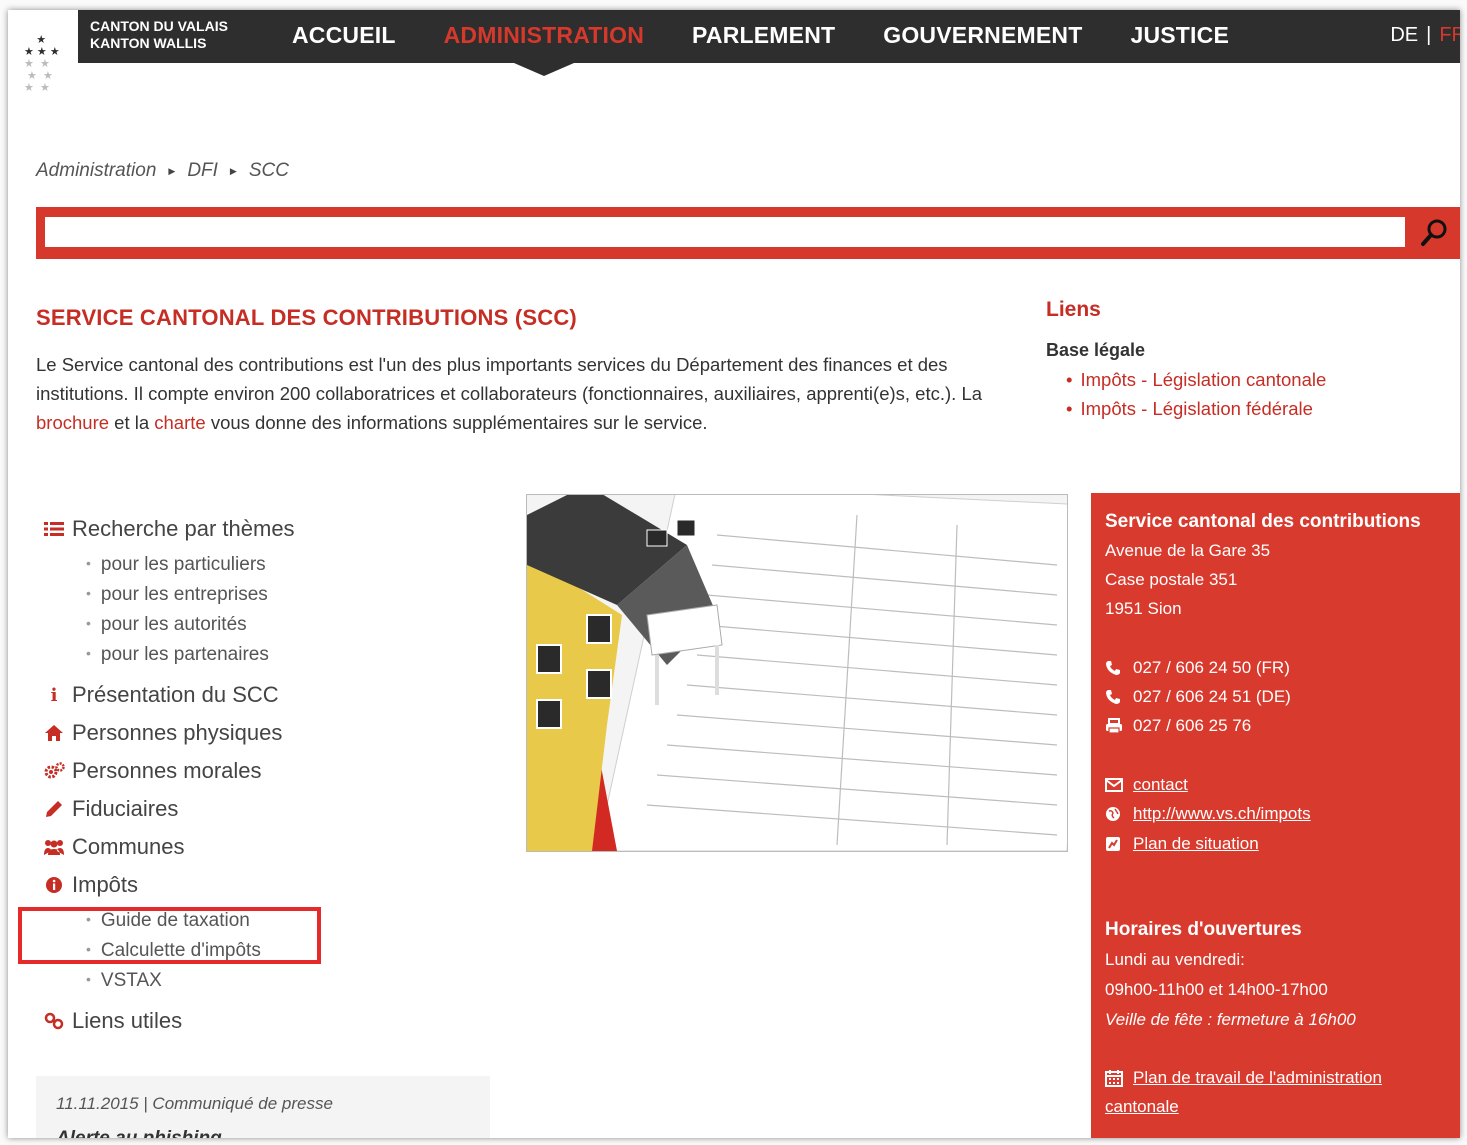 Image resolution: width=1467 pixels, height=1145 pixels. I want to click on lang-fr: FR, so click(1449, 35).